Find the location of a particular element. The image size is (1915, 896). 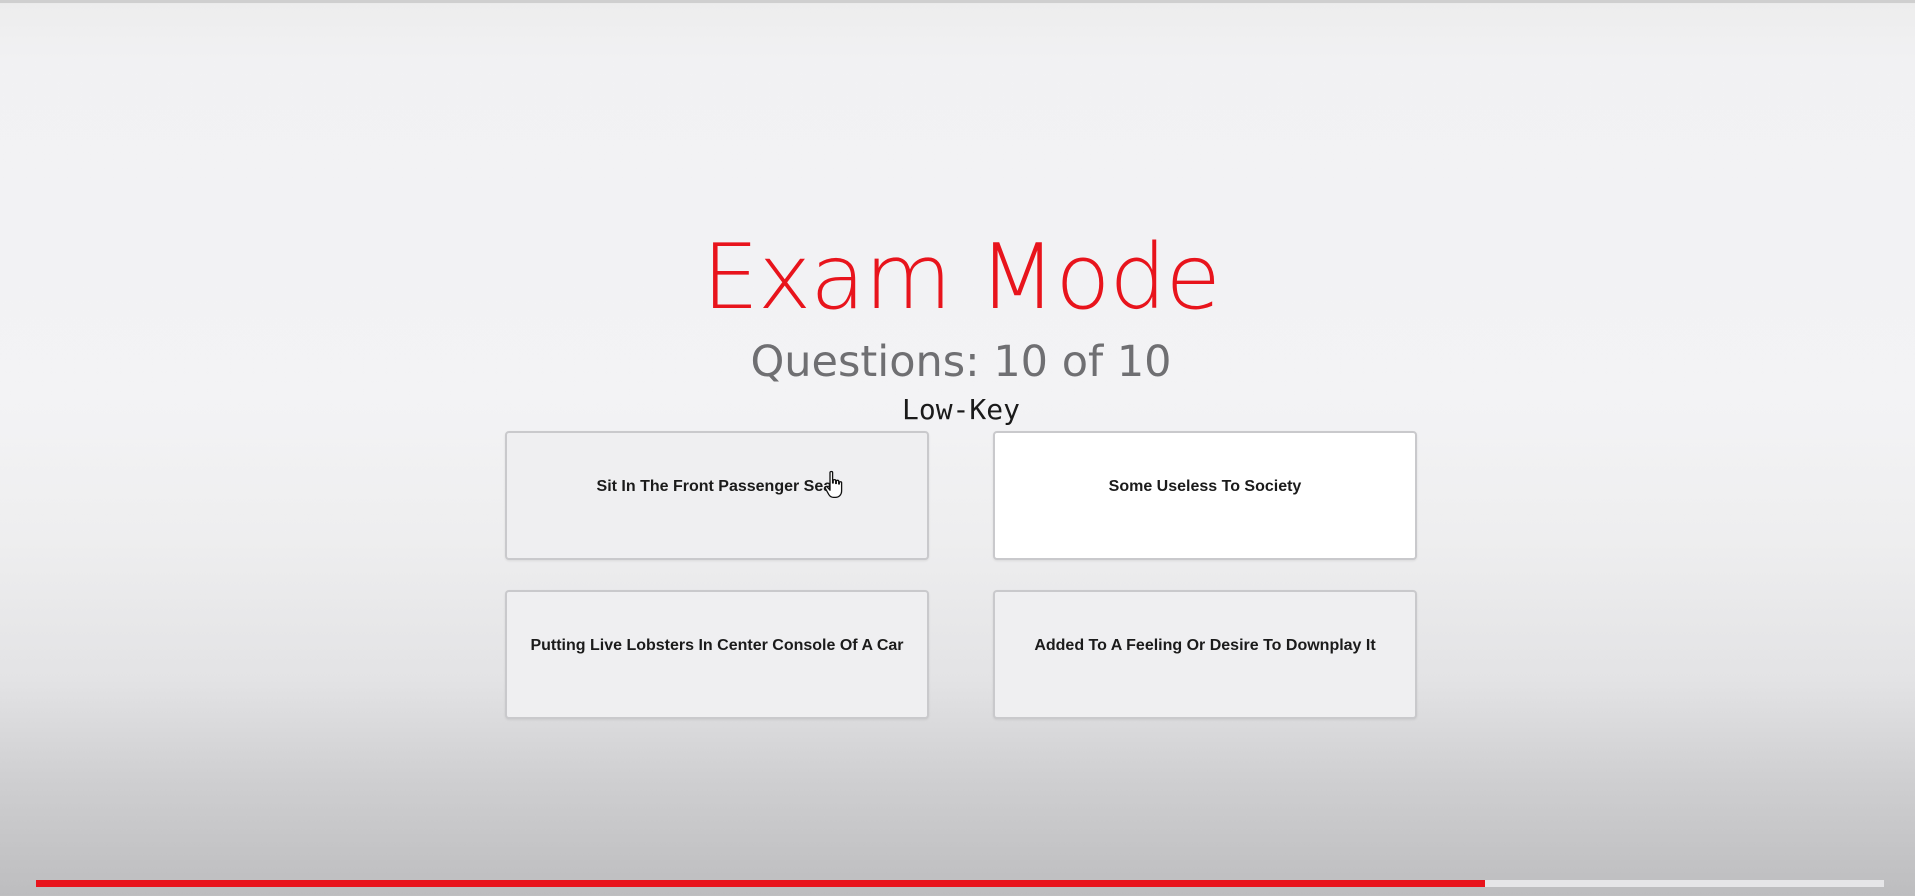

progress-bar is located at coordinates (960, 883).